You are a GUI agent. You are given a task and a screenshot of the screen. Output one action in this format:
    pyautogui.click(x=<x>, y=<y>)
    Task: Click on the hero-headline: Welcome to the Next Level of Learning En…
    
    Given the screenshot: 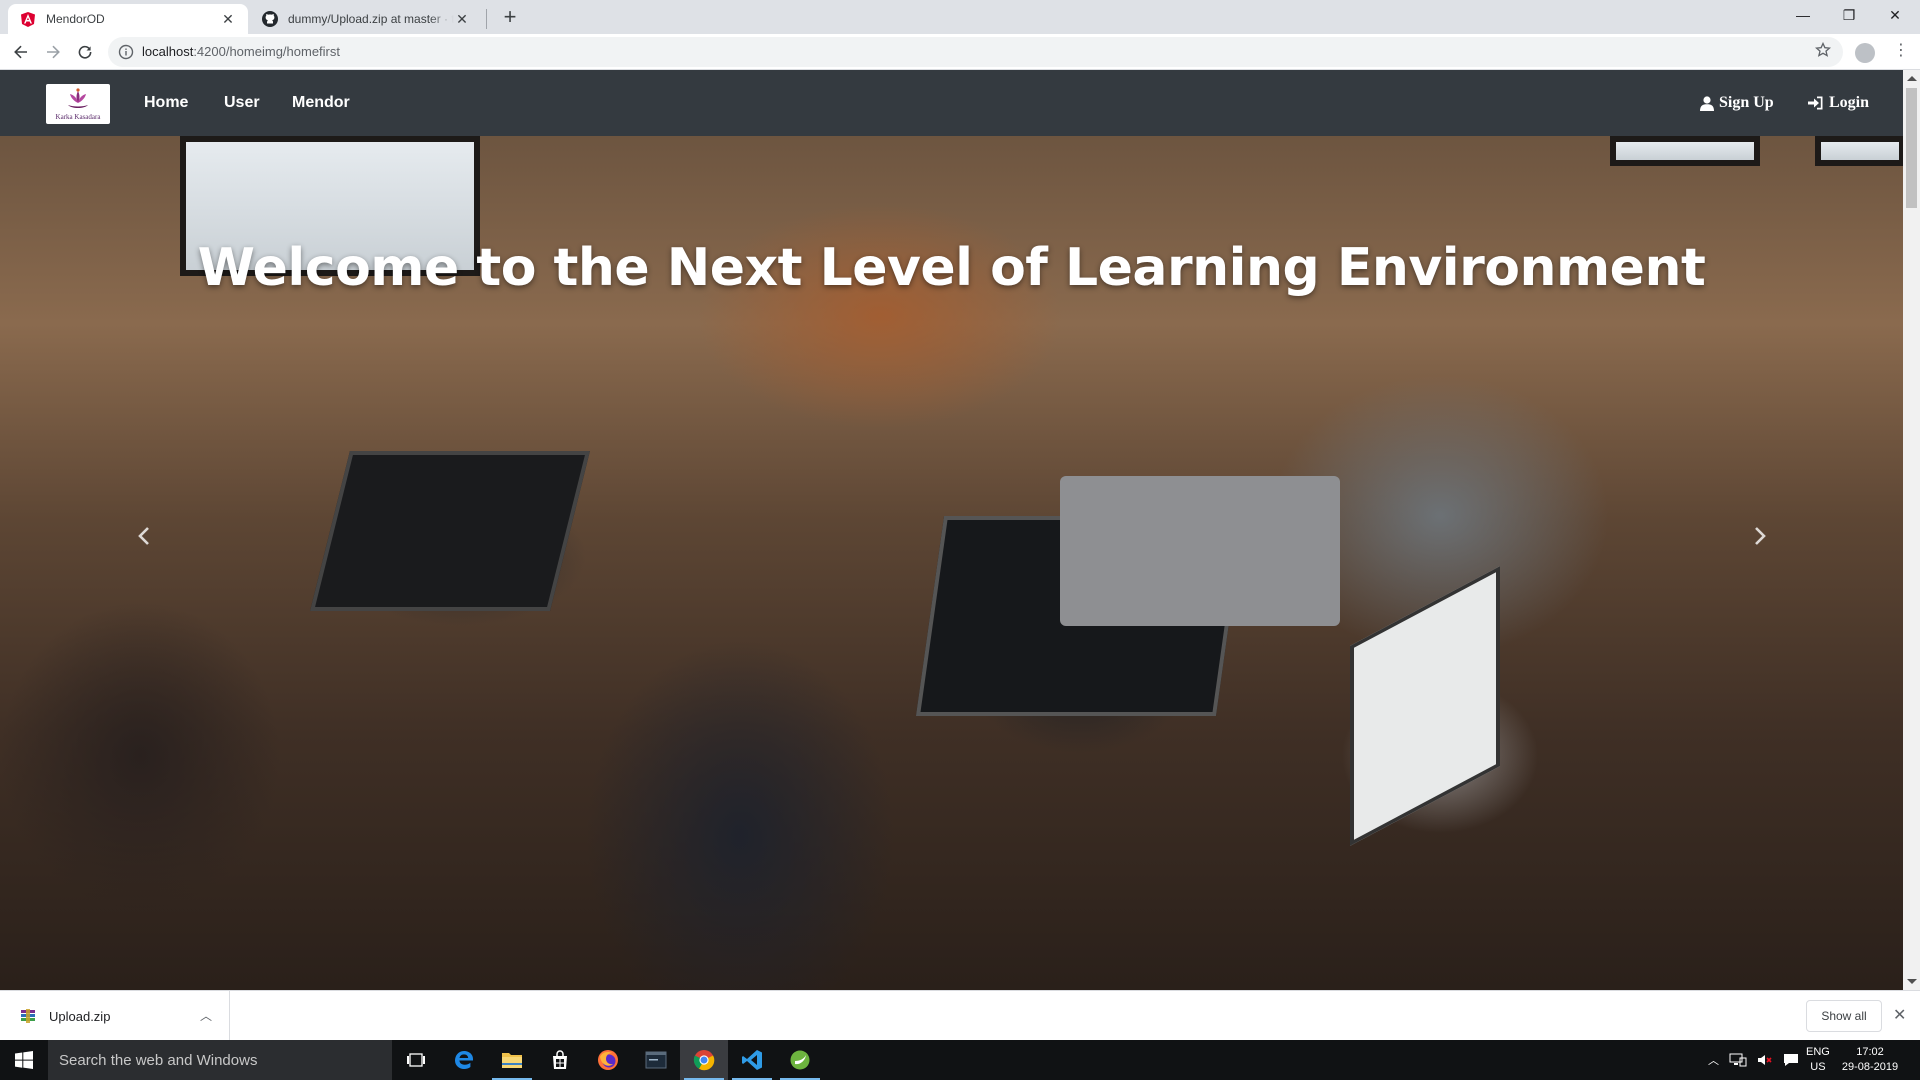 What is the action you would take?
    pyautogui.click(x=951, y=268)
    